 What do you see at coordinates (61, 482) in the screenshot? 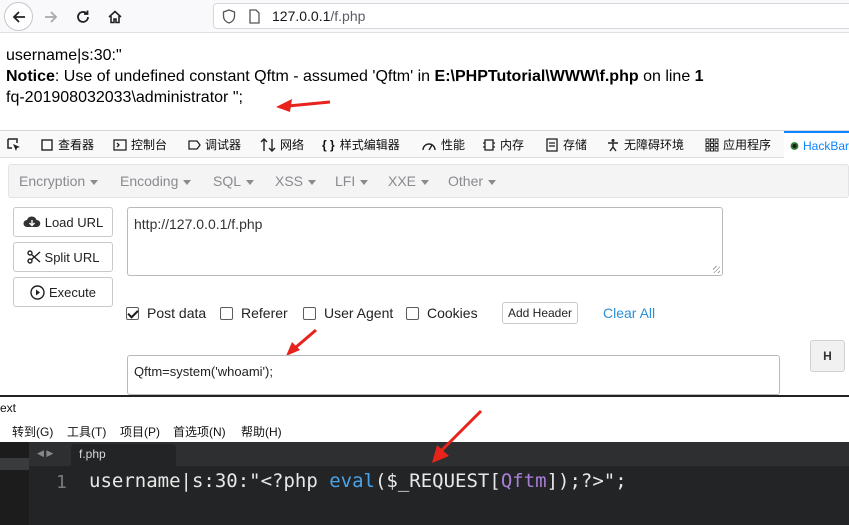
I see `line-number: 1` at bounding box center [61, 482].